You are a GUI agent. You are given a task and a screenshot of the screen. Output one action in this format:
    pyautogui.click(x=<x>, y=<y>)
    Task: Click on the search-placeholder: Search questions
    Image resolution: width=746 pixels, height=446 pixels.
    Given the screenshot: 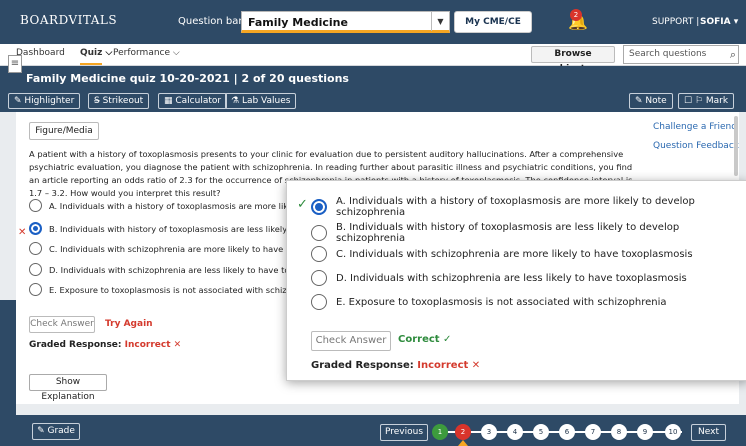 What is the action you would take?
    pyautogui.click(x=668, y=54)
    